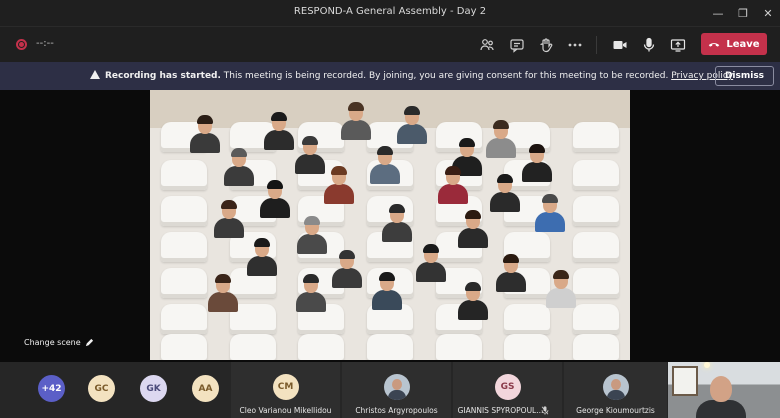  What do you see at coordinates (575, 45) in the screenshot?
I see `more-options-icon` at bounding box center [575, 45].